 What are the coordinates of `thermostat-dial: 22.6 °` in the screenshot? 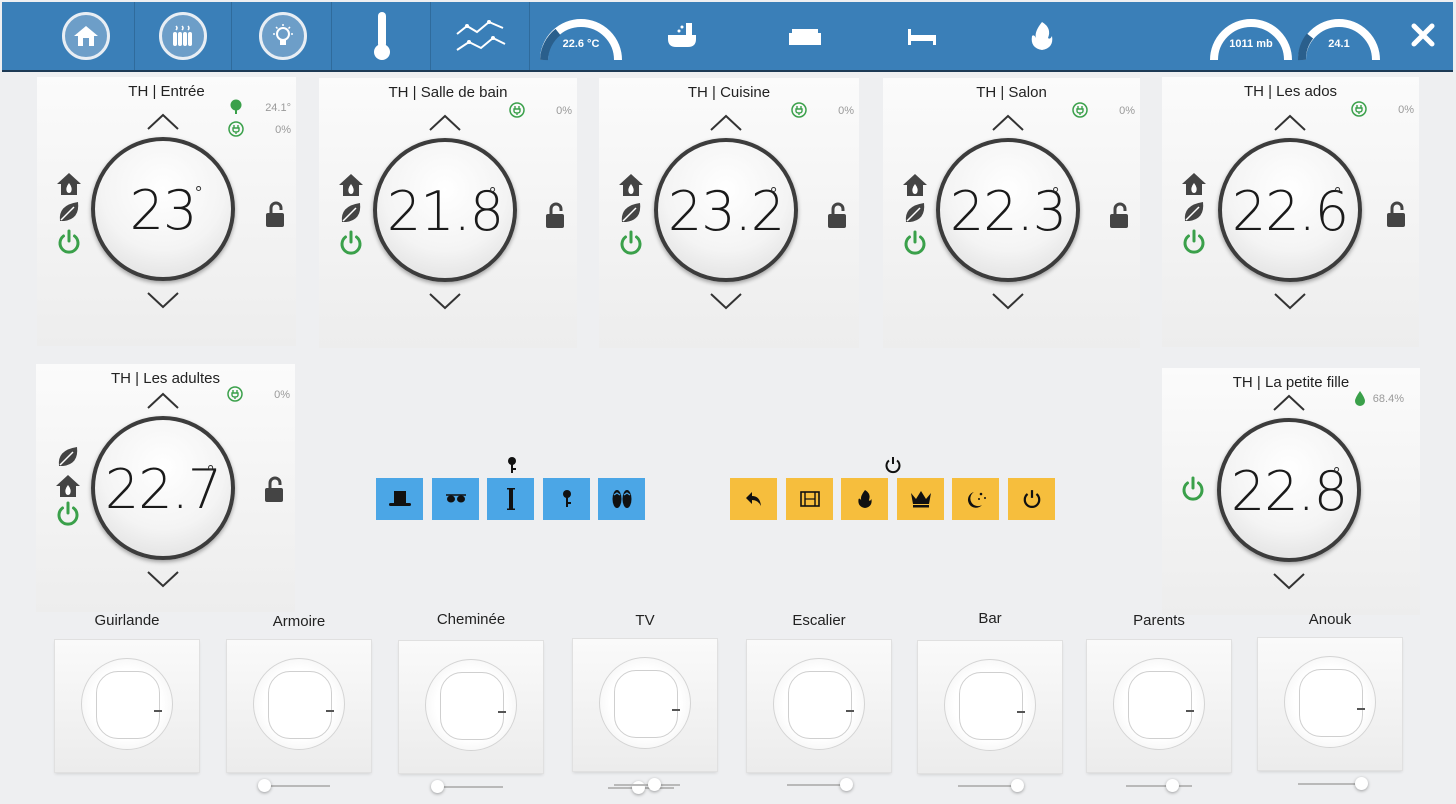 It's located at (1290, 210).